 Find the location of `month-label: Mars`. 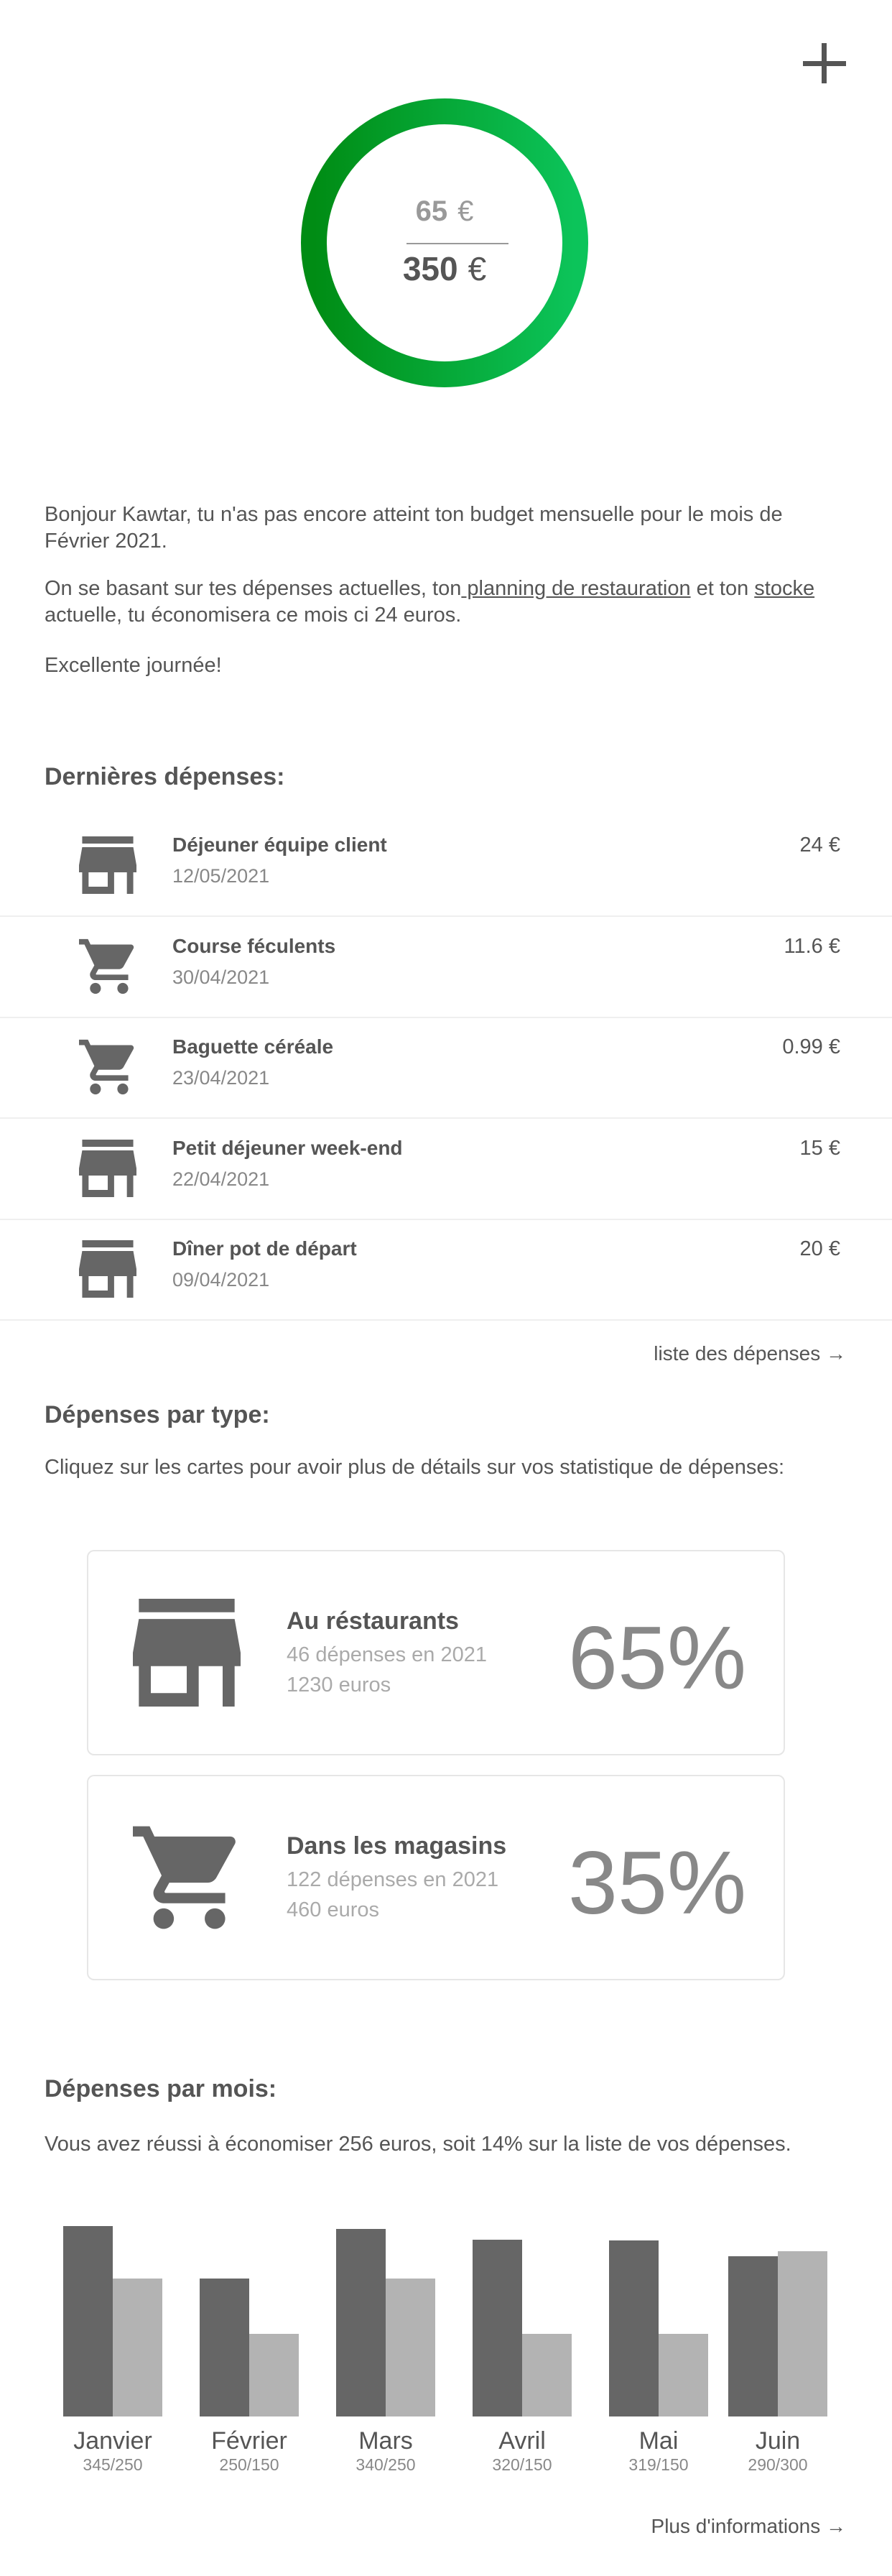

month-label: Mars is located at coordinates (385, 2441).